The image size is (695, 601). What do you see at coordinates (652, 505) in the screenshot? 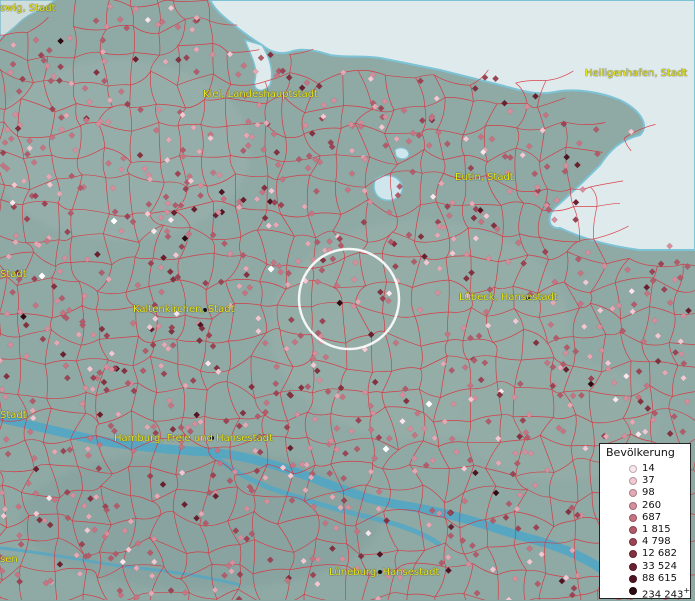
I see `legend-label: 260` at bounding box center [652, 505].